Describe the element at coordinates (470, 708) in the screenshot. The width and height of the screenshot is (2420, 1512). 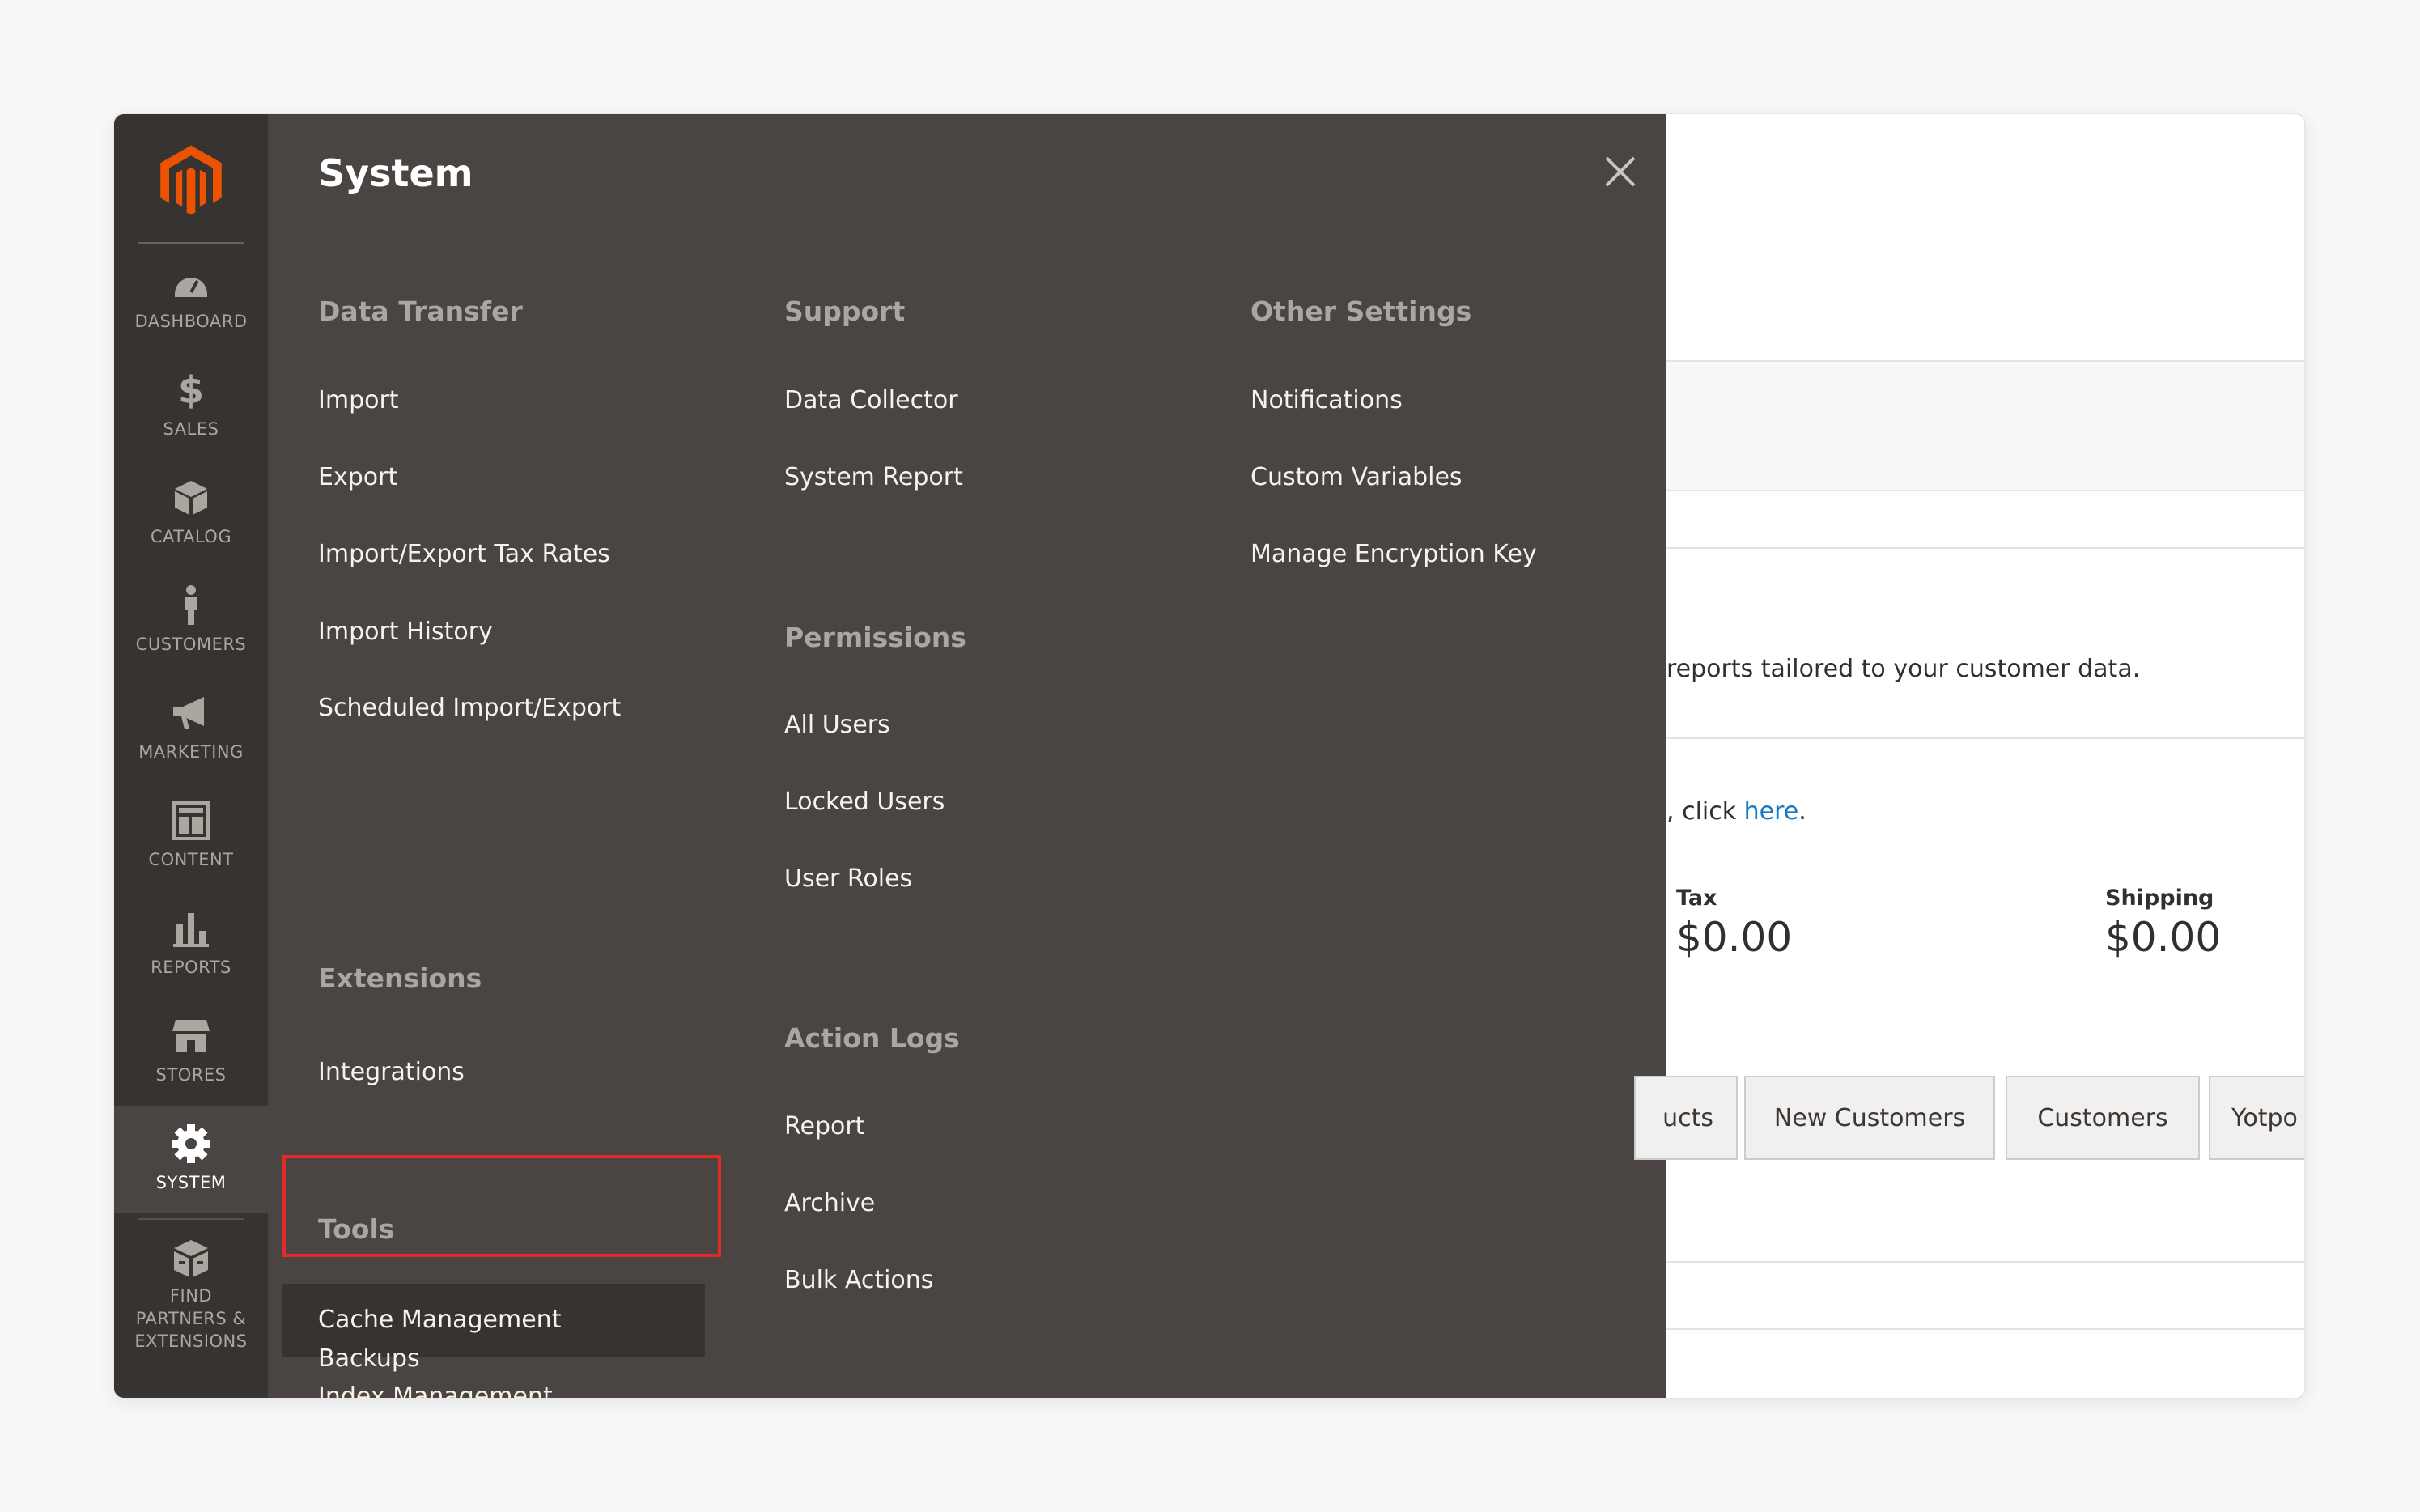
I see `menu-item-scheduled-import-export: Scheduled Import/Export` at that location.